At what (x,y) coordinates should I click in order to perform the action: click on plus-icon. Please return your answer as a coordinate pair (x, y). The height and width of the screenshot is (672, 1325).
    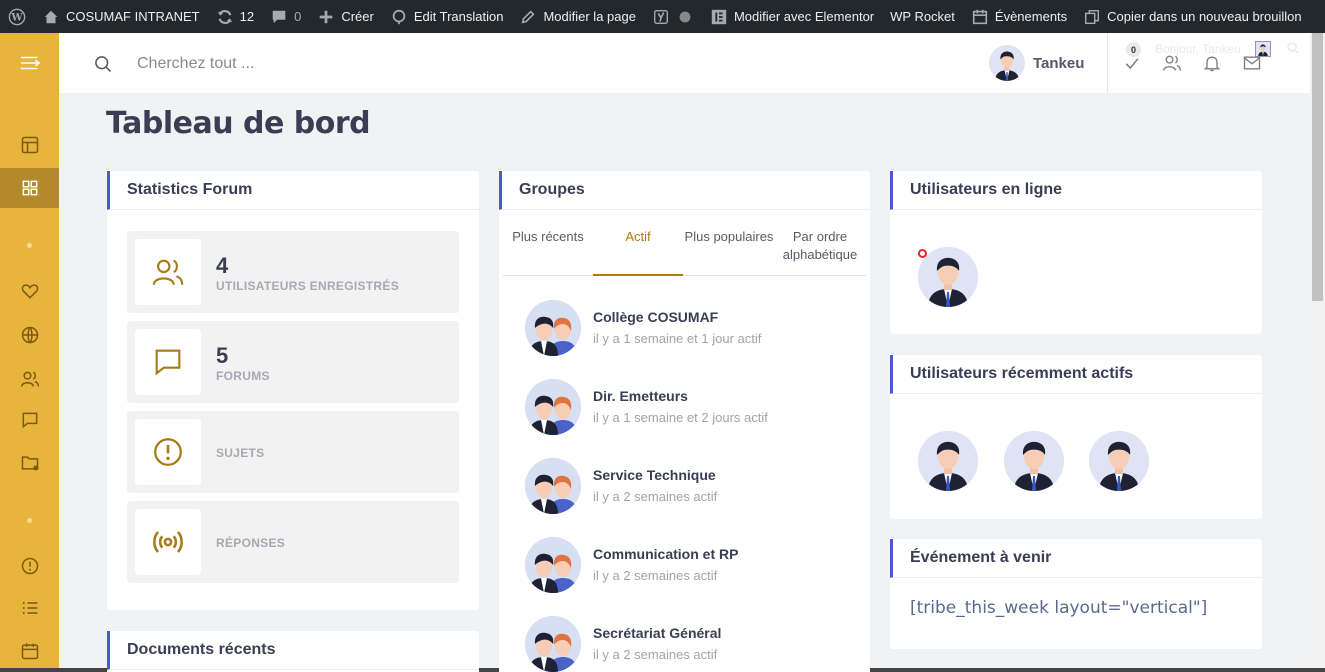
    Looking at the image, I should click on (326, 17).